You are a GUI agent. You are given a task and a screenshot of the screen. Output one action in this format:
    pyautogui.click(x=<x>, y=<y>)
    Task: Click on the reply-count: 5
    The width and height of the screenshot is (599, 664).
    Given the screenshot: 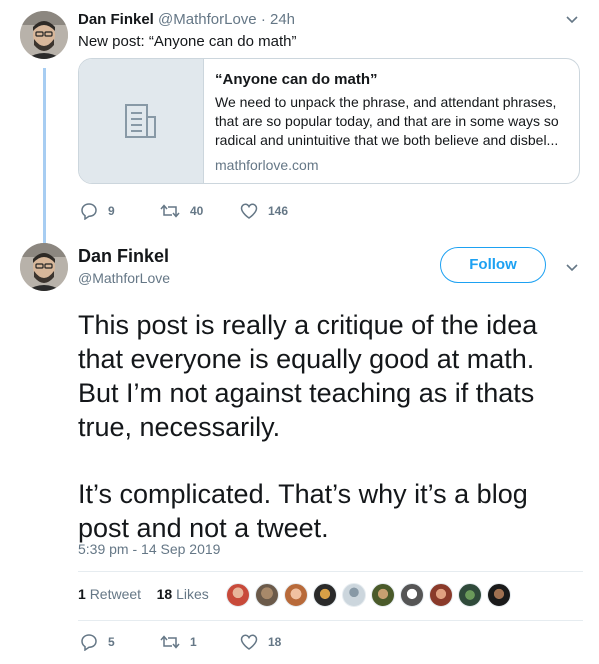 What is the action you would take?
    pyautogui.click(x=111, y=642)
    